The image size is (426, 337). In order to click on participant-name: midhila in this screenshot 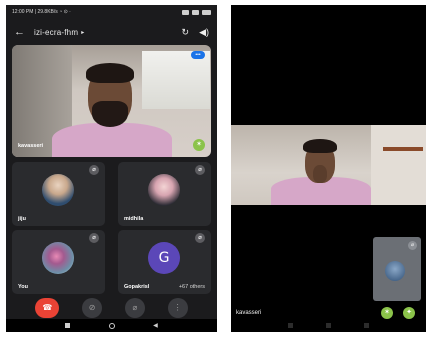, I will do `click(134, 219)`.